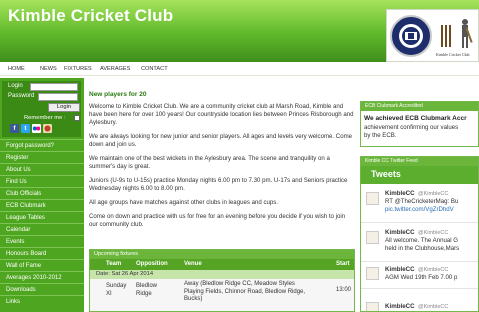  I want to click on top-nav: HOME NEWS FIXTURES AVERAGES CONTACT, so click(239, 69).